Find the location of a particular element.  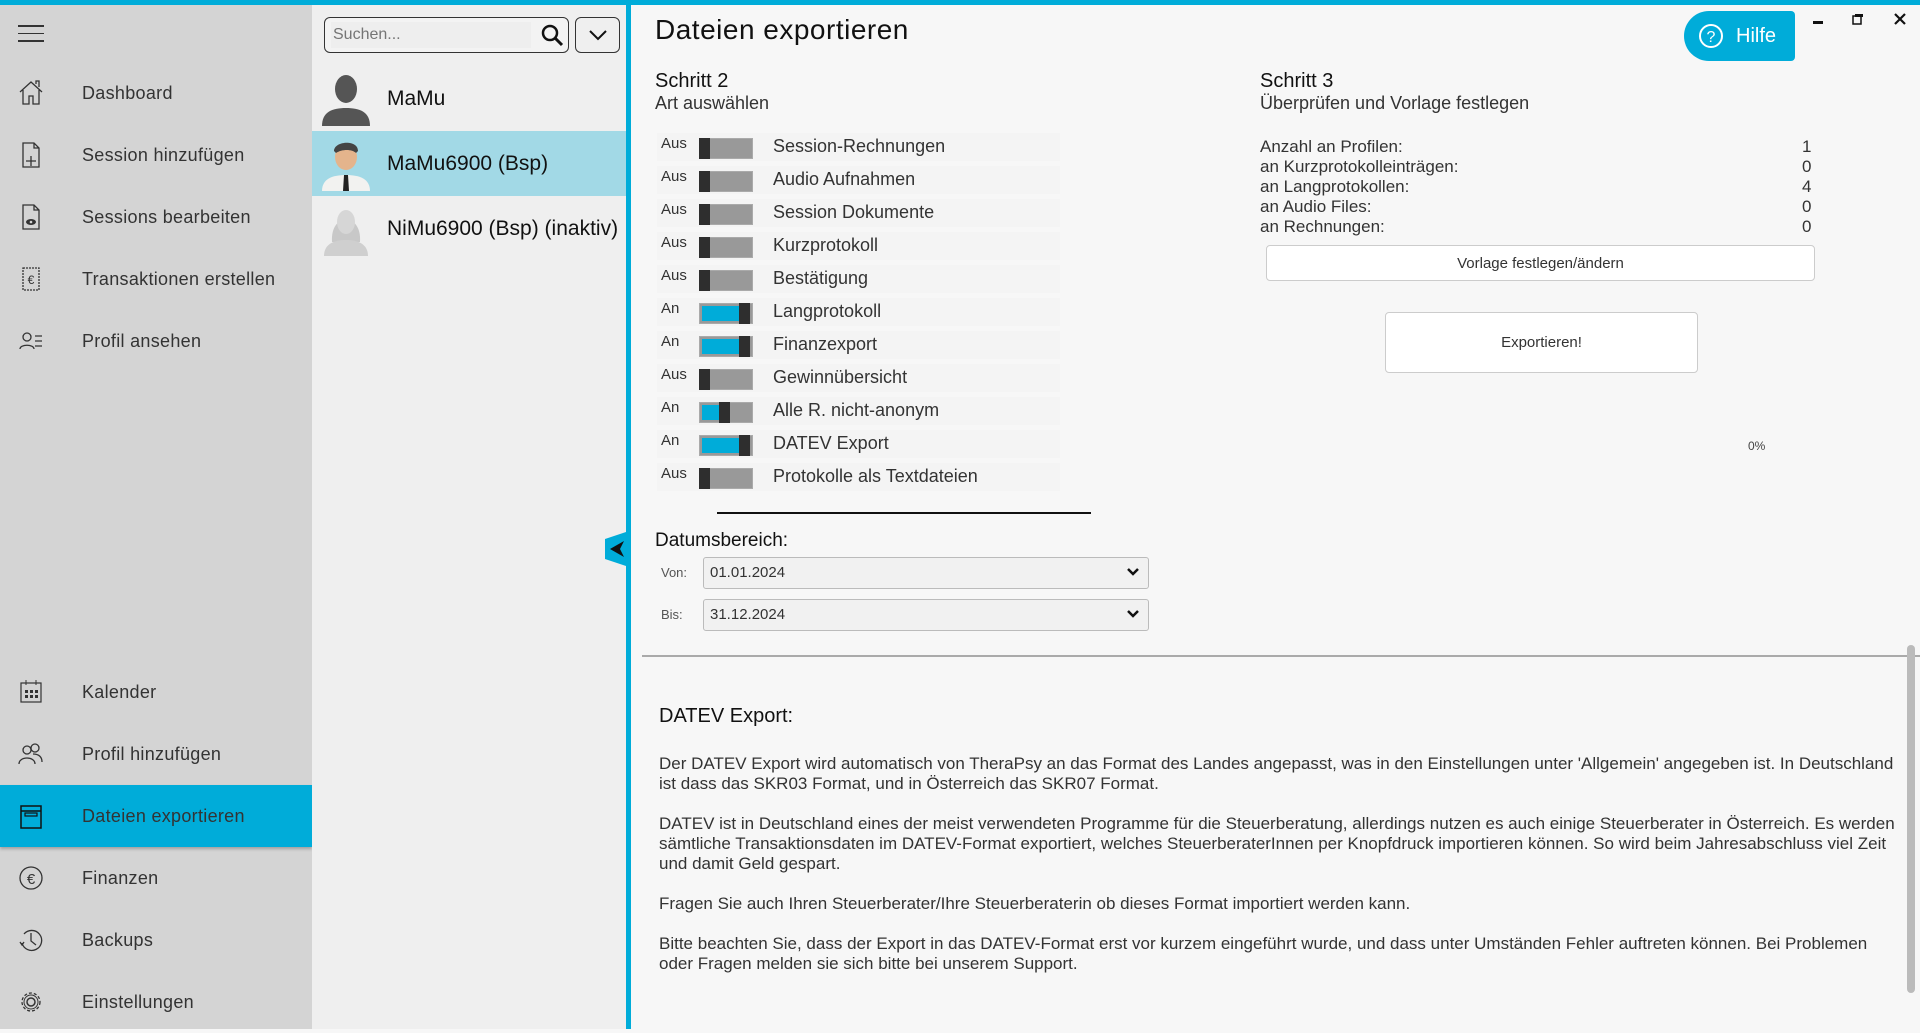

chevron-down-icon is located at coordinates (1133, 614).